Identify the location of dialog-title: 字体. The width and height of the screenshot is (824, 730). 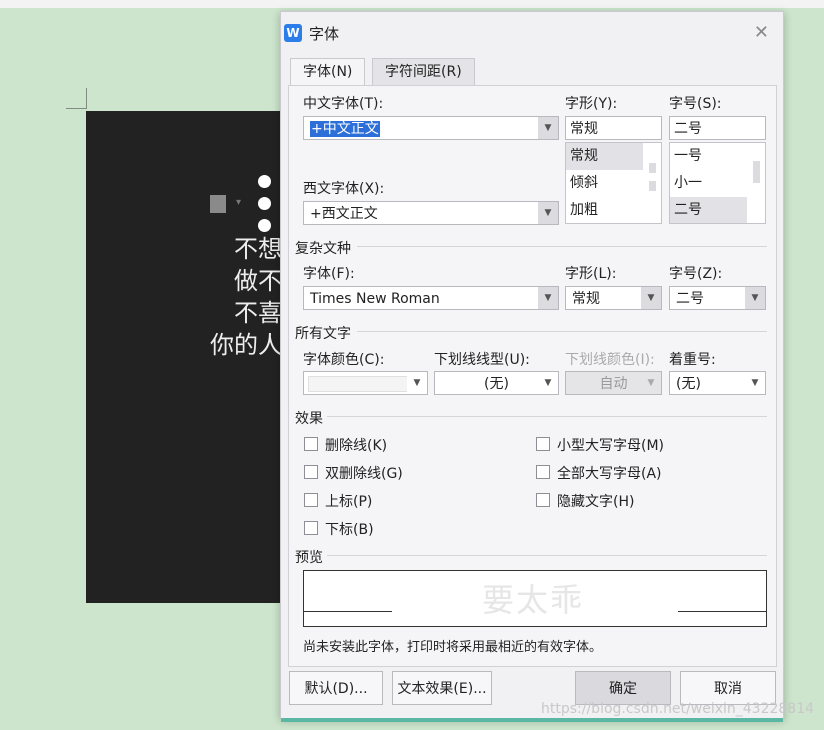
(324, 34).